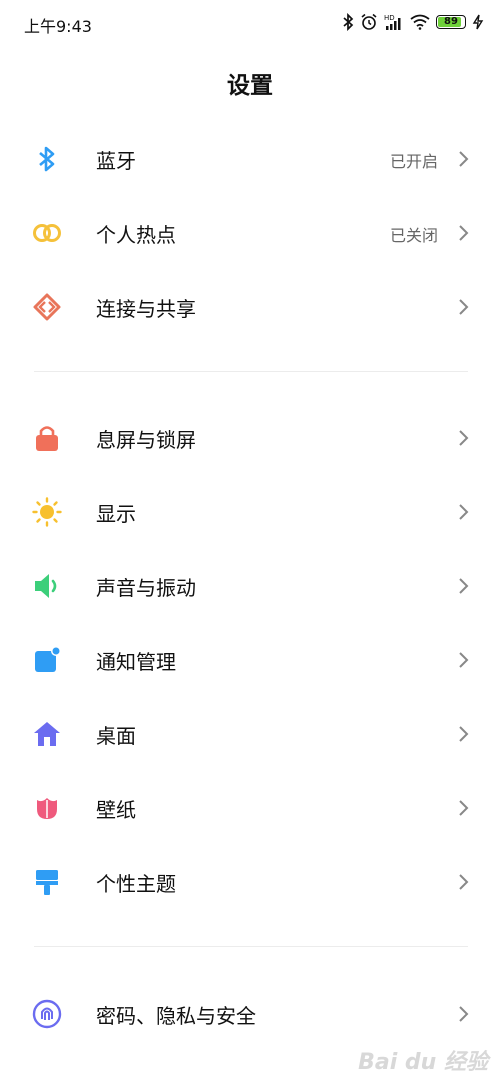 Image resolution: width=500 pixels, height=1084 pixels. Describe the element at coordinates (116, 161) in the screenshot. I see `settings-item-label: 蓝牙` at that location.